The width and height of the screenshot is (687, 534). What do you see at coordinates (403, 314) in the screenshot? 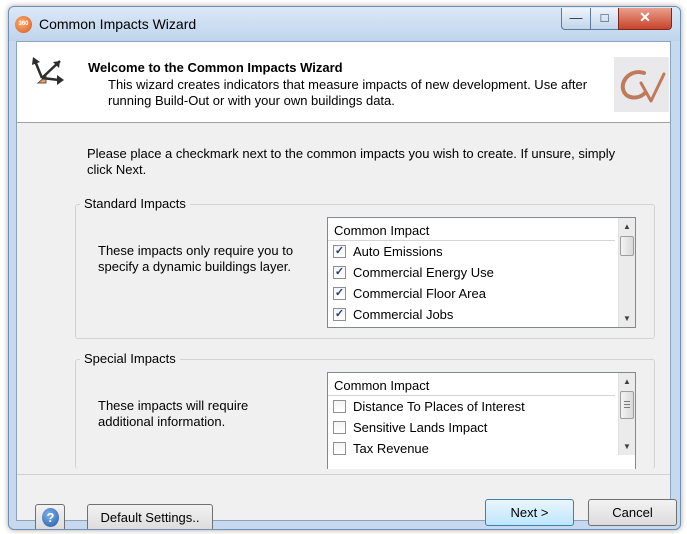
I see `list-item-label: Commercial Jobs` at bounding box center [403, 314].